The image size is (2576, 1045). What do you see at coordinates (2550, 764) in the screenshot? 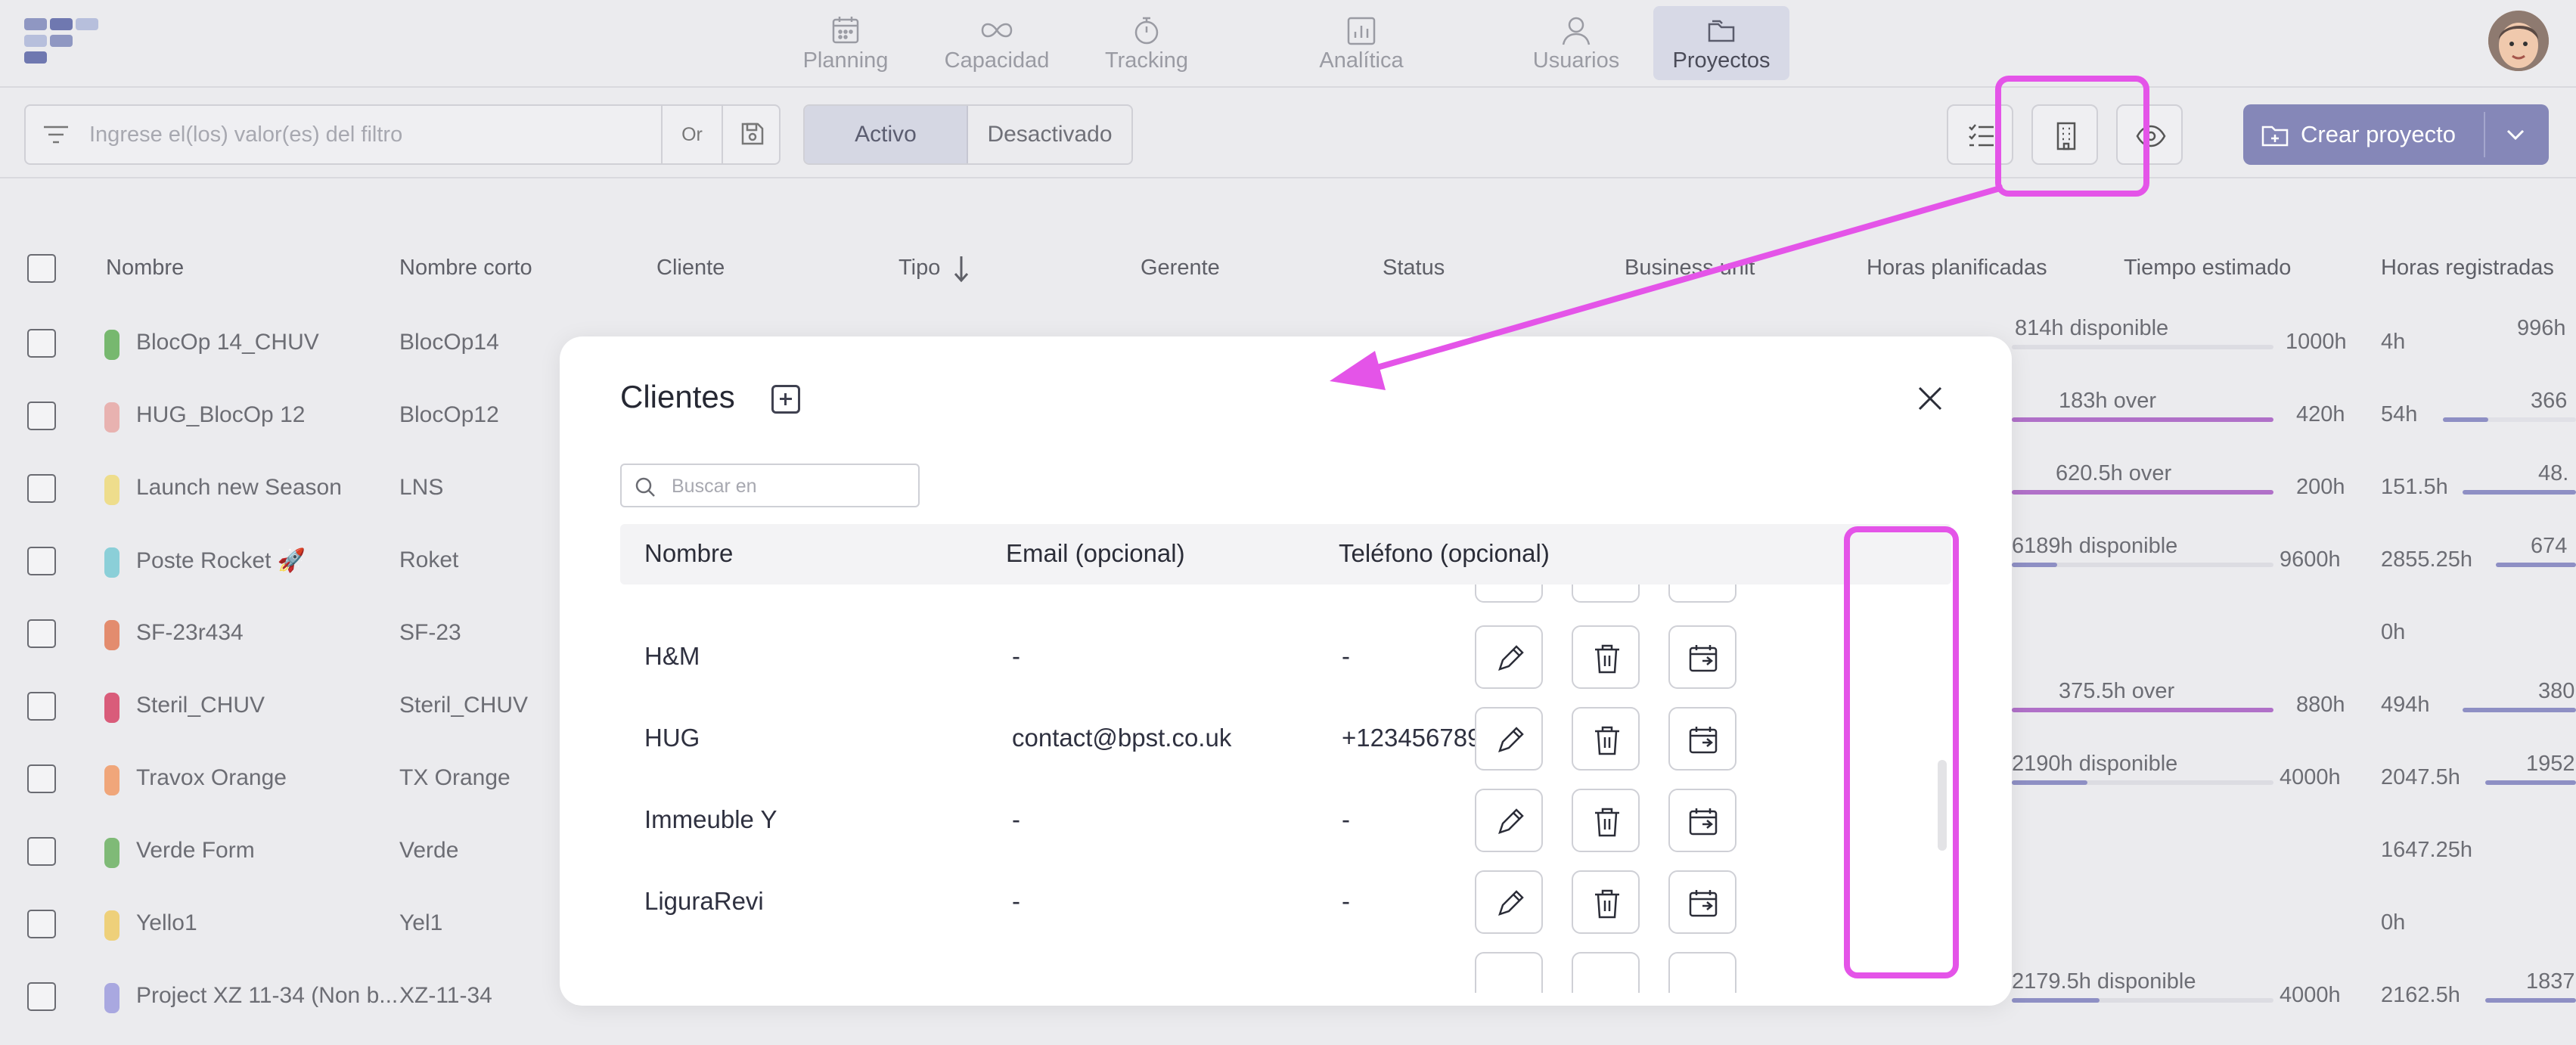
I see `registered-total: 1952` at bounding box center [2550, 764].